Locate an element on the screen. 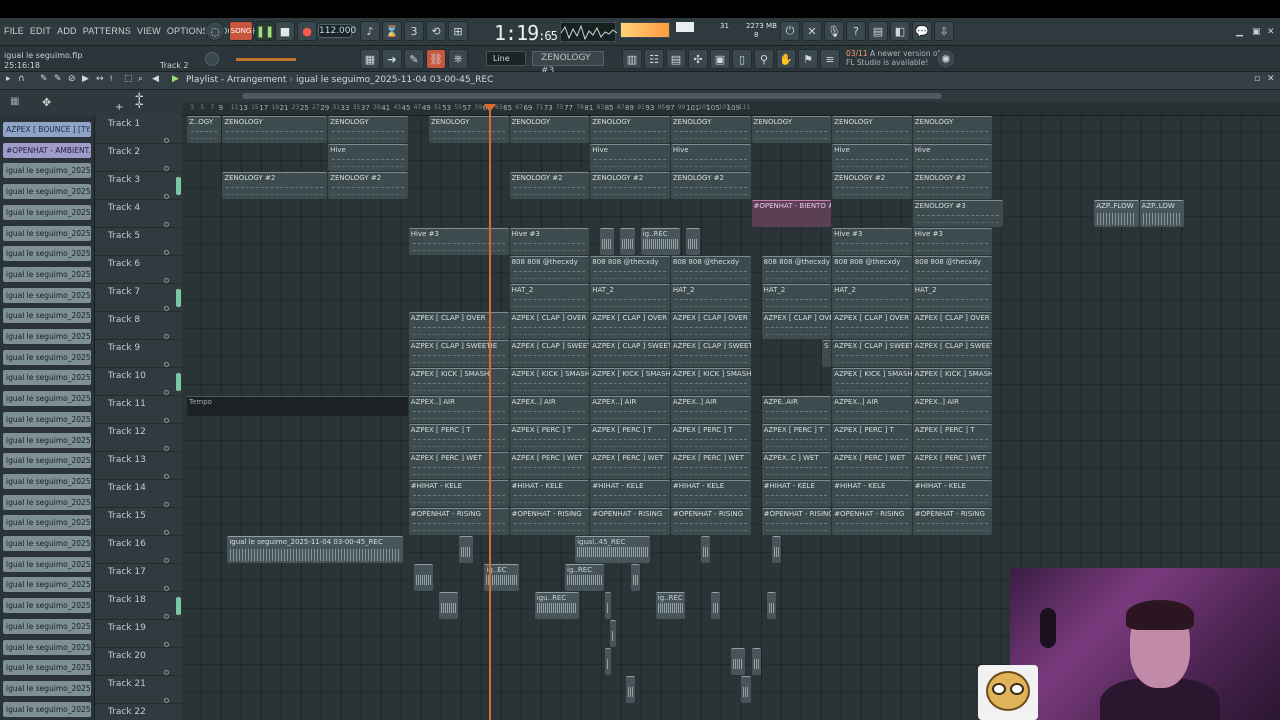  master-pitch-slider is located at coordinates (266, 59).